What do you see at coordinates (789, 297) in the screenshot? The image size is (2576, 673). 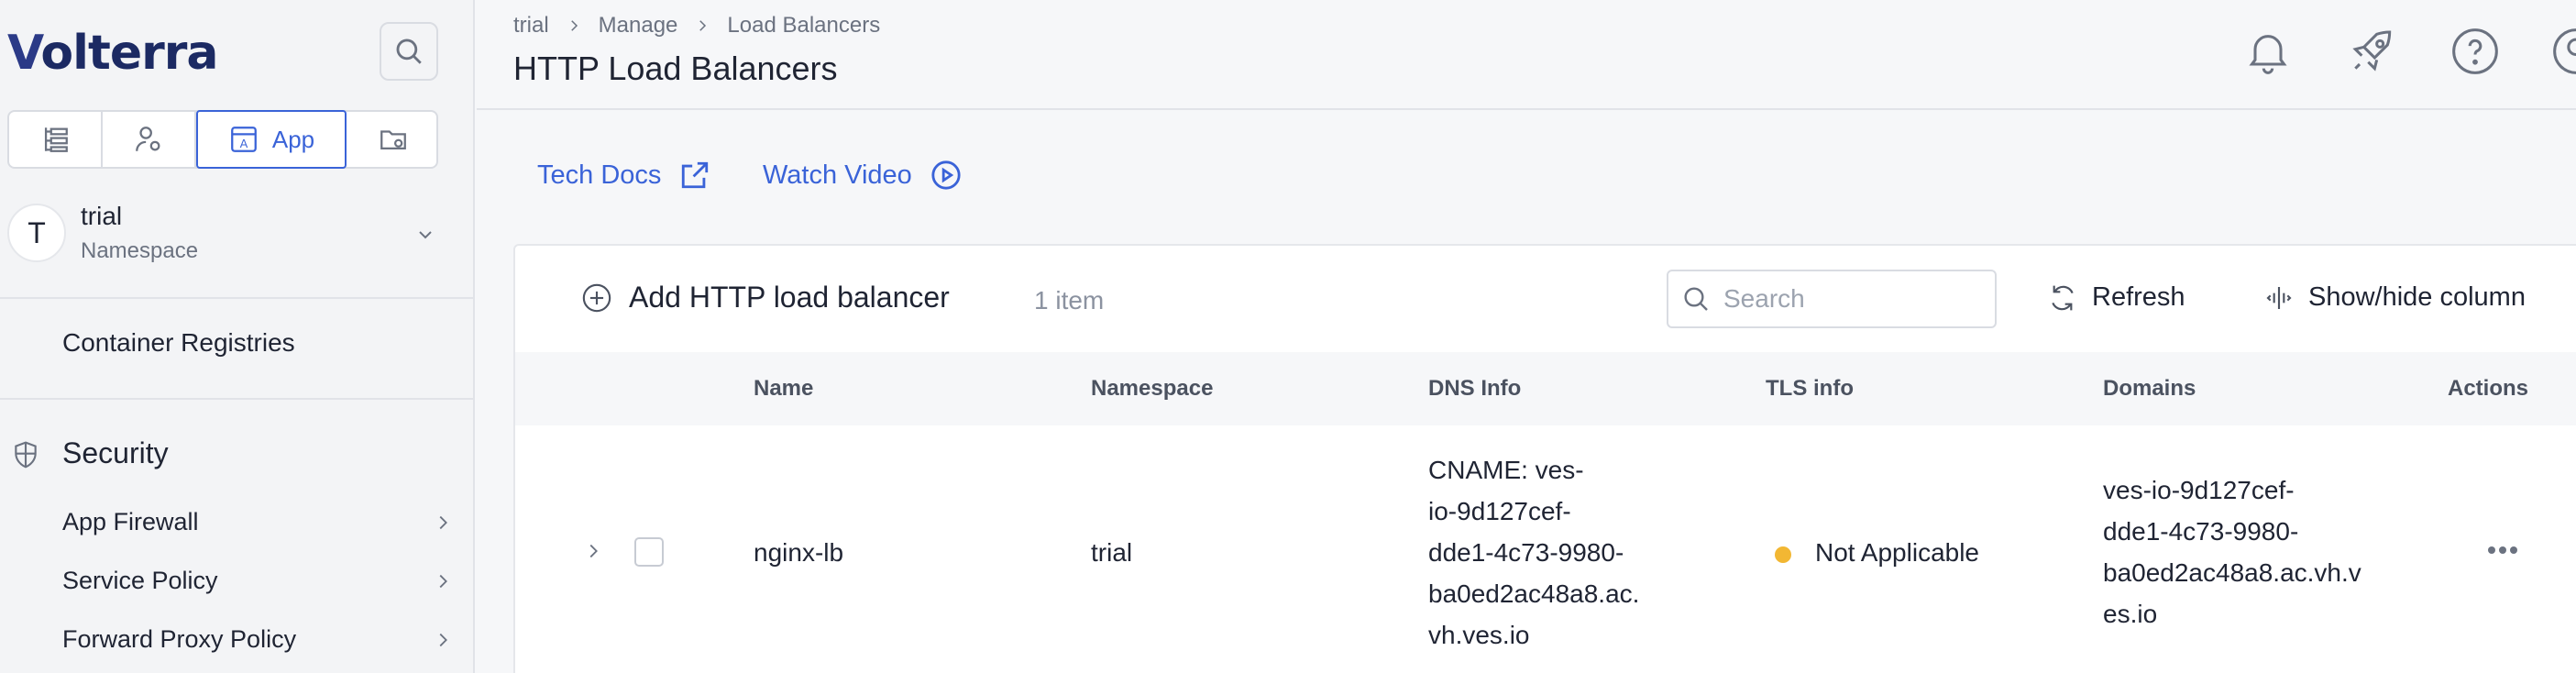 I see `add-button-label: Add HTTP load balancer` at bounding box center [789, 297].